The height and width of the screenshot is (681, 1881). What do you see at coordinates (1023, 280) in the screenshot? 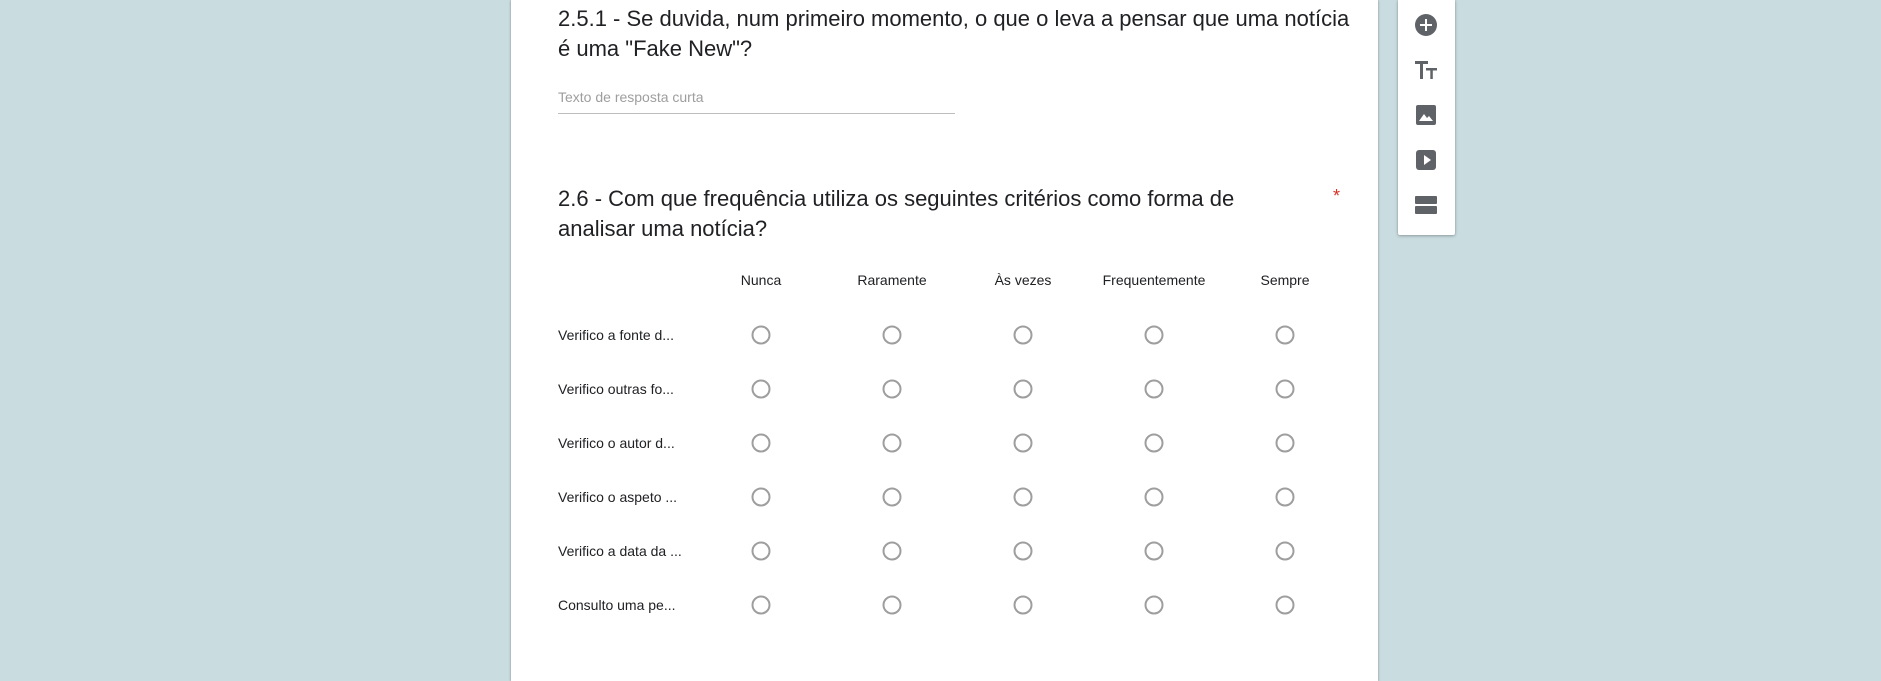
I see `column-header-as-vezes: Às vezes` at bounding box center [1023, 280].